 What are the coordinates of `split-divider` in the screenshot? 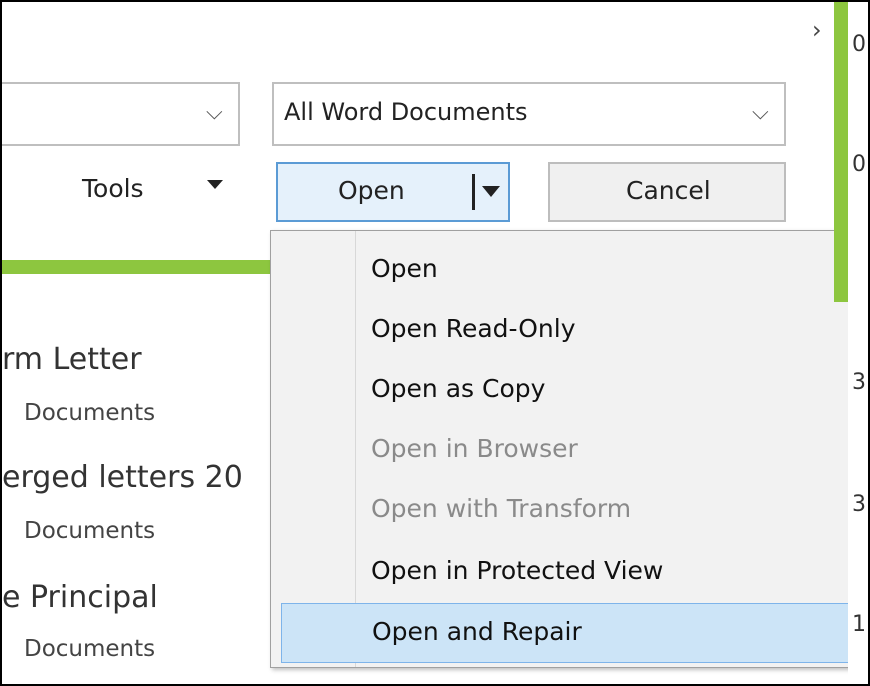 It's located at (473, 192).